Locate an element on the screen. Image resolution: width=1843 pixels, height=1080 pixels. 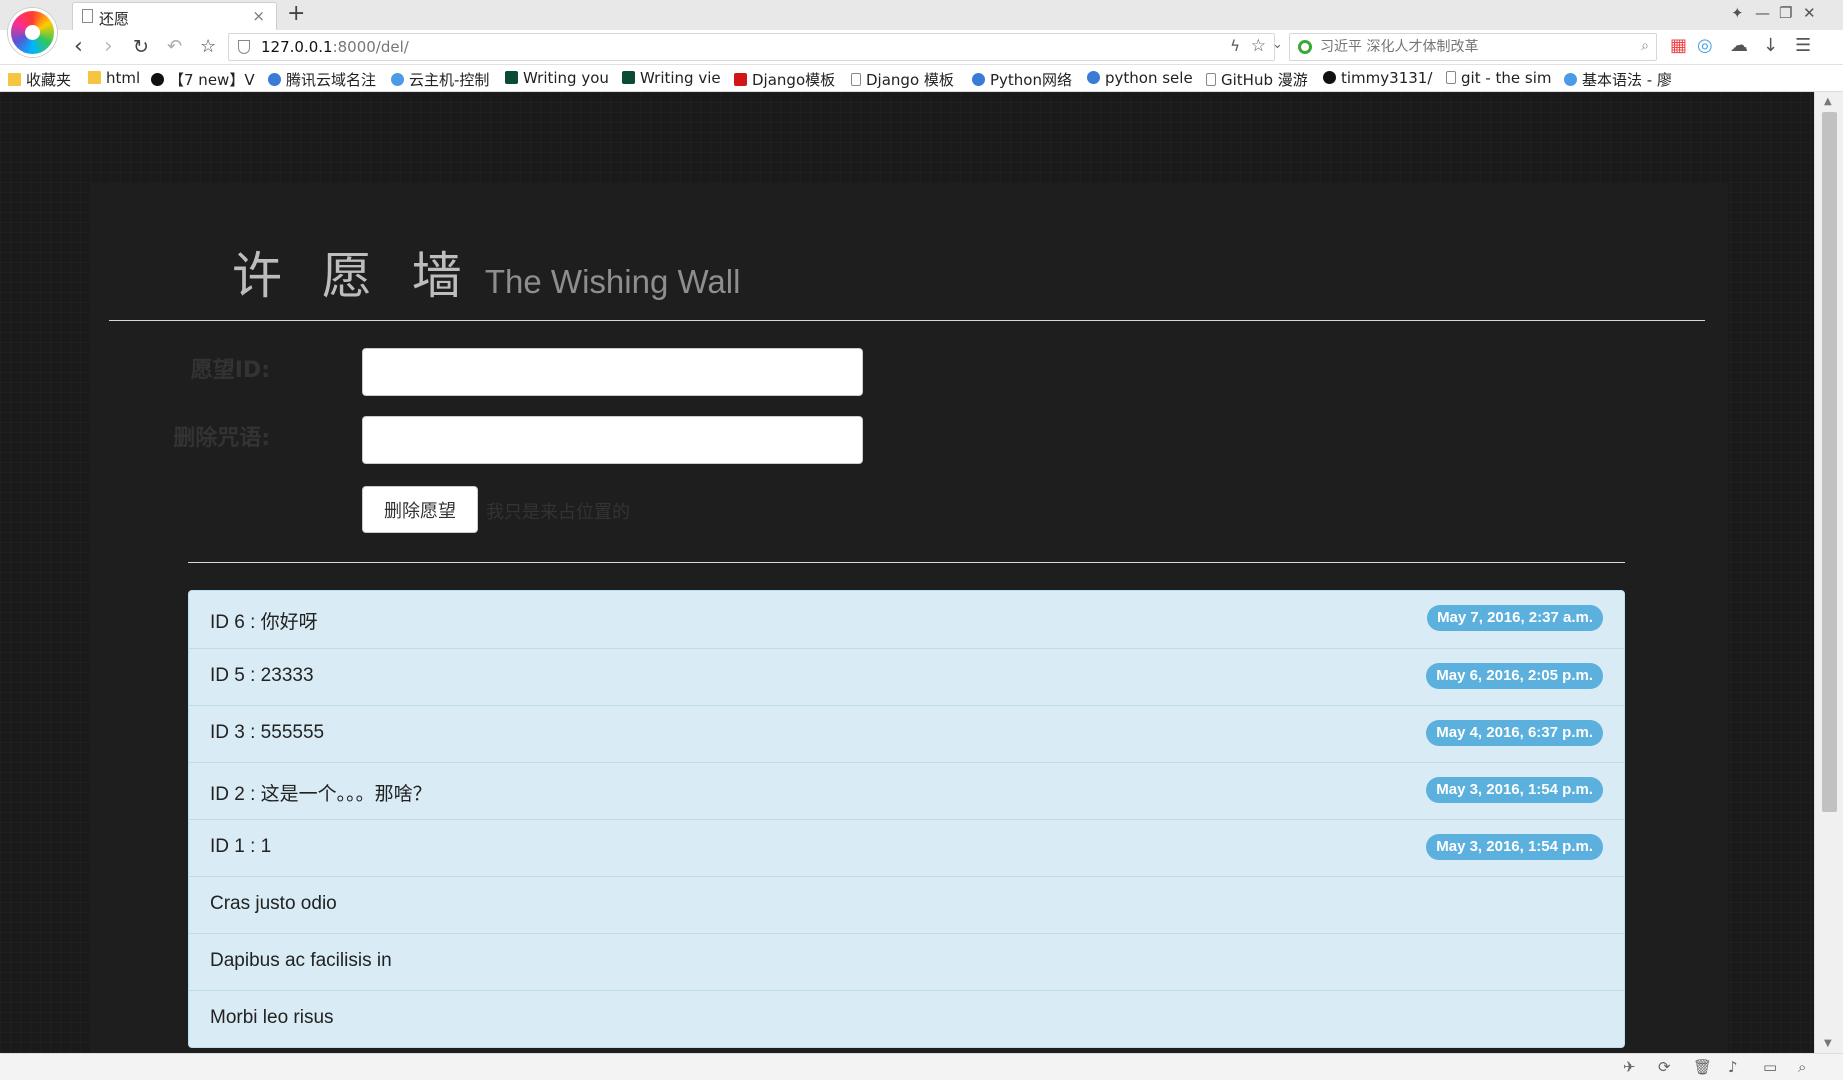
bookmark-item: 收藏夹 is located at coordinates (39, 79).